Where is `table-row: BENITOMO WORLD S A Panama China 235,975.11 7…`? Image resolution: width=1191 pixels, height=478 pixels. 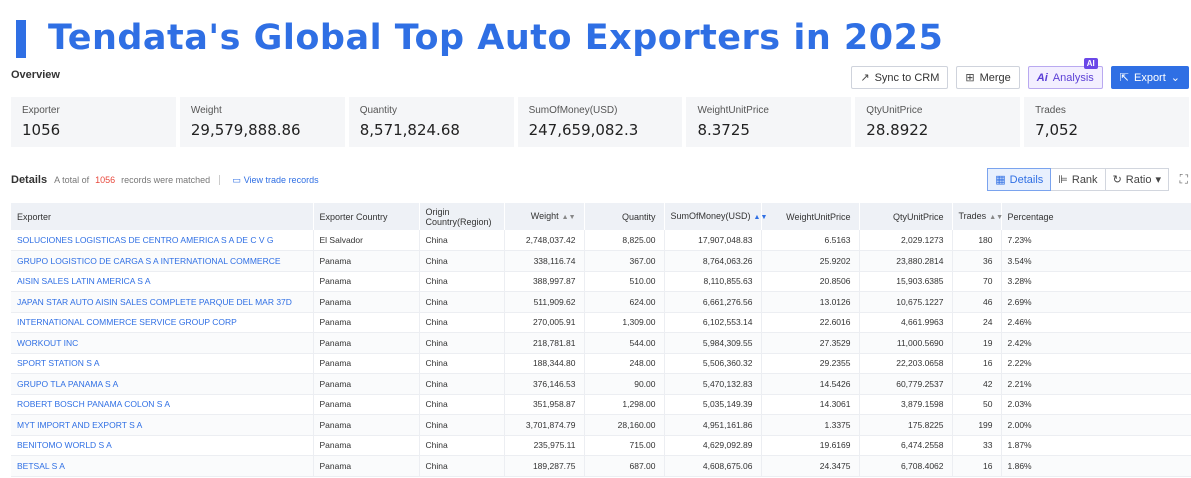
table-row: BENITOMO WORLD S A Panama China 235,975.11 7… is located at coordinates (601, 445).